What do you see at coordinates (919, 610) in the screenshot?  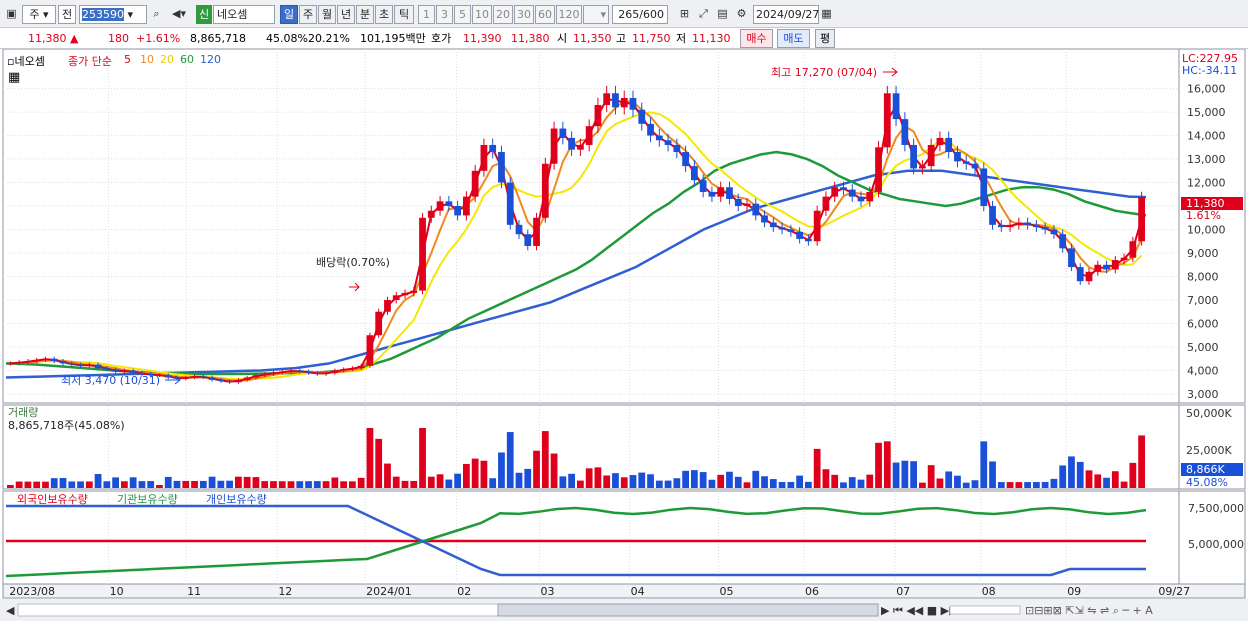 I see `scroll-right-icon: ▶ ⏮ ◀◀ ■ ▶▶` at bounding box center [919, 610].